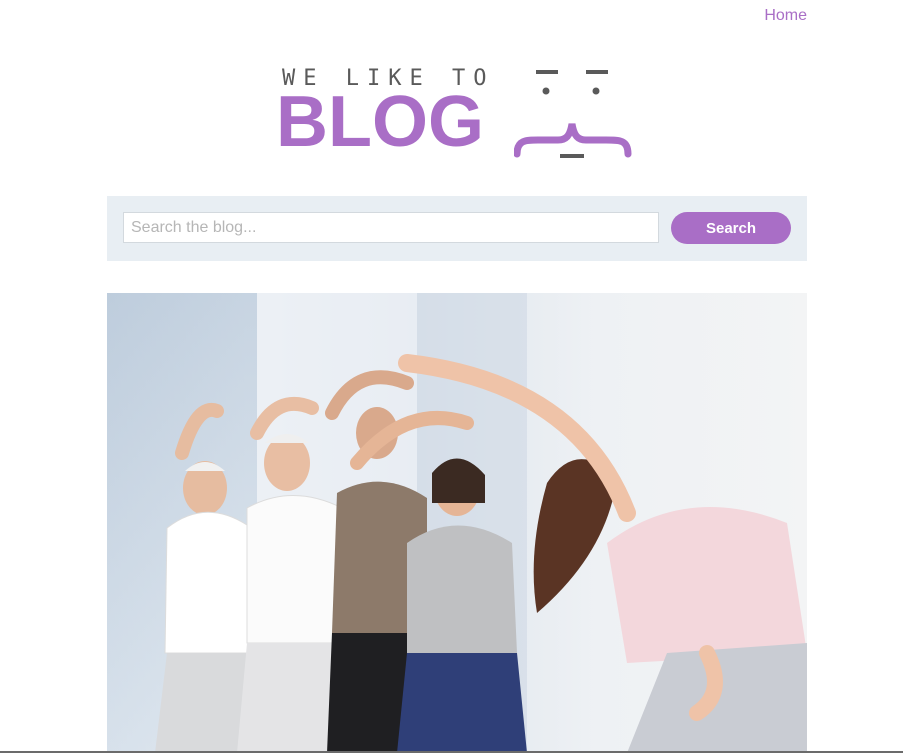  Describe the element at coordinates (391, 227) in the screenshot. I see `search-input` at that location.